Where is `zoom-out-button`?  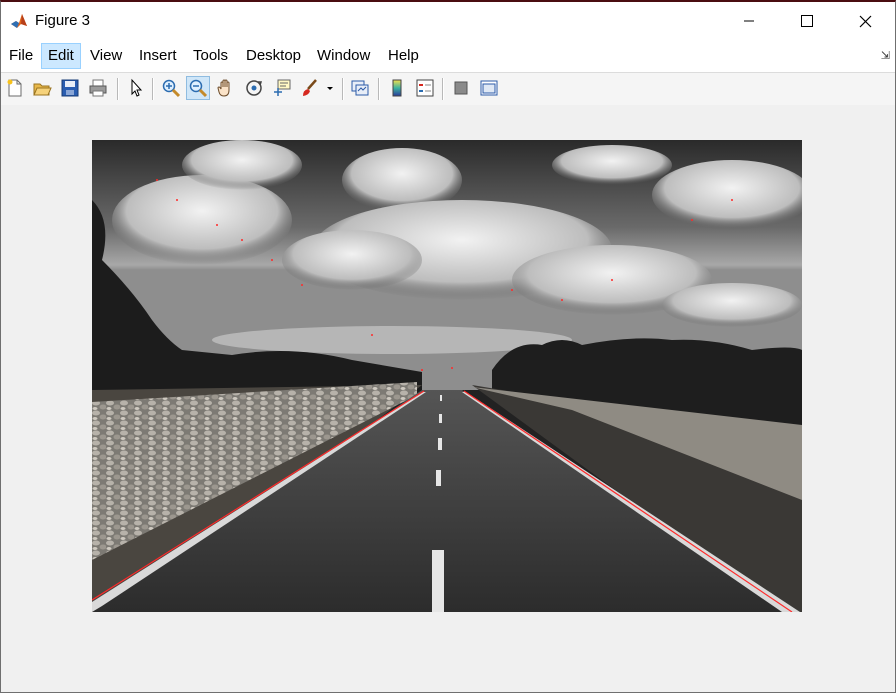 zoom-out-button is located at coordinates (198, 88).